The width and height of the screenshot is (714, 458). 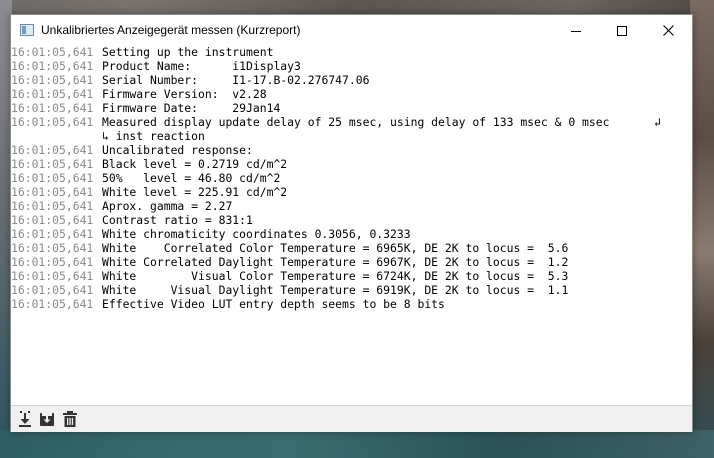 I want to click on close-icon, so click(x=668, y=30).